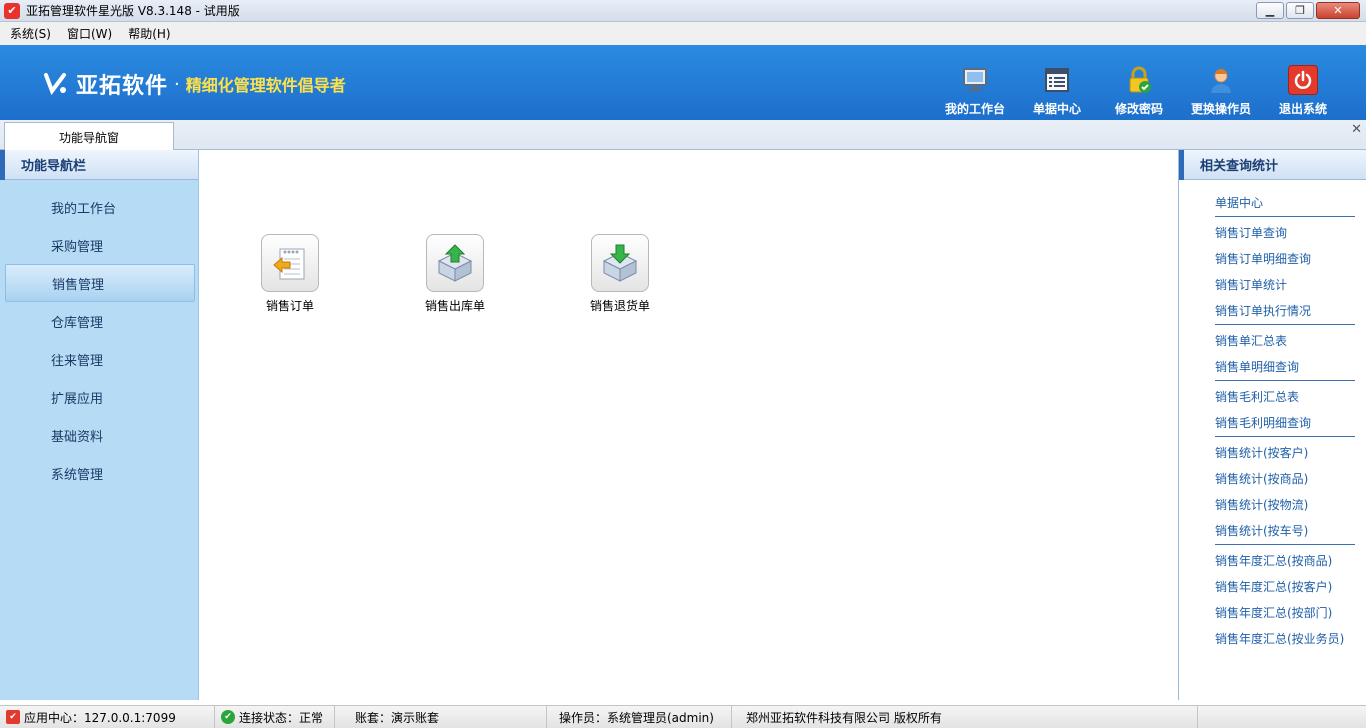 This screenshot has height=728, width=1366. What do you see at coordinates (290, 263) in the screenshot?
I see `sales-order-icon` at bounding box center [290, 263].